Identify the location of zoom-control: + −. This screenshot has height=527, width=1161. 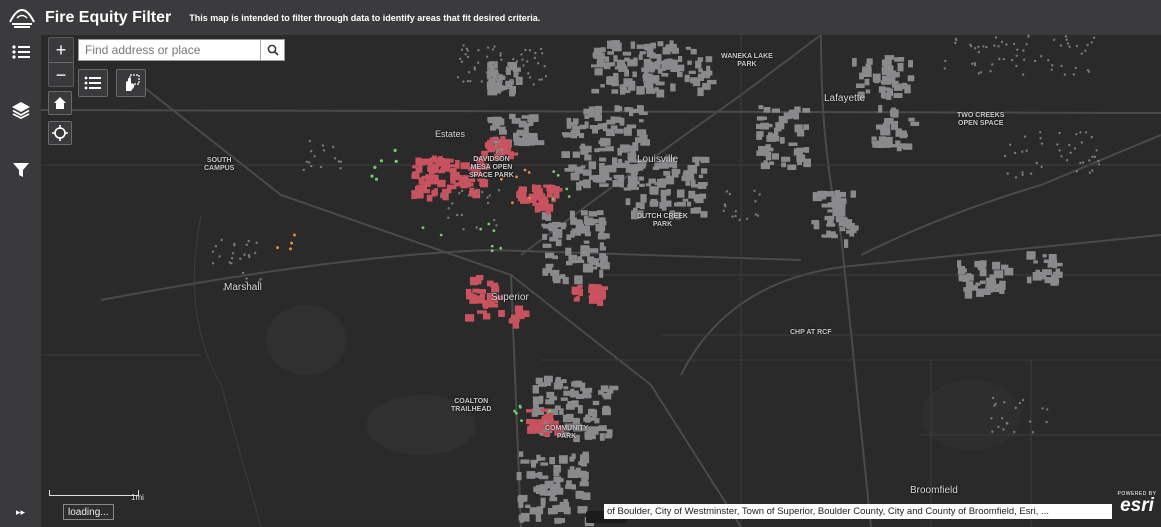
(61, 62).